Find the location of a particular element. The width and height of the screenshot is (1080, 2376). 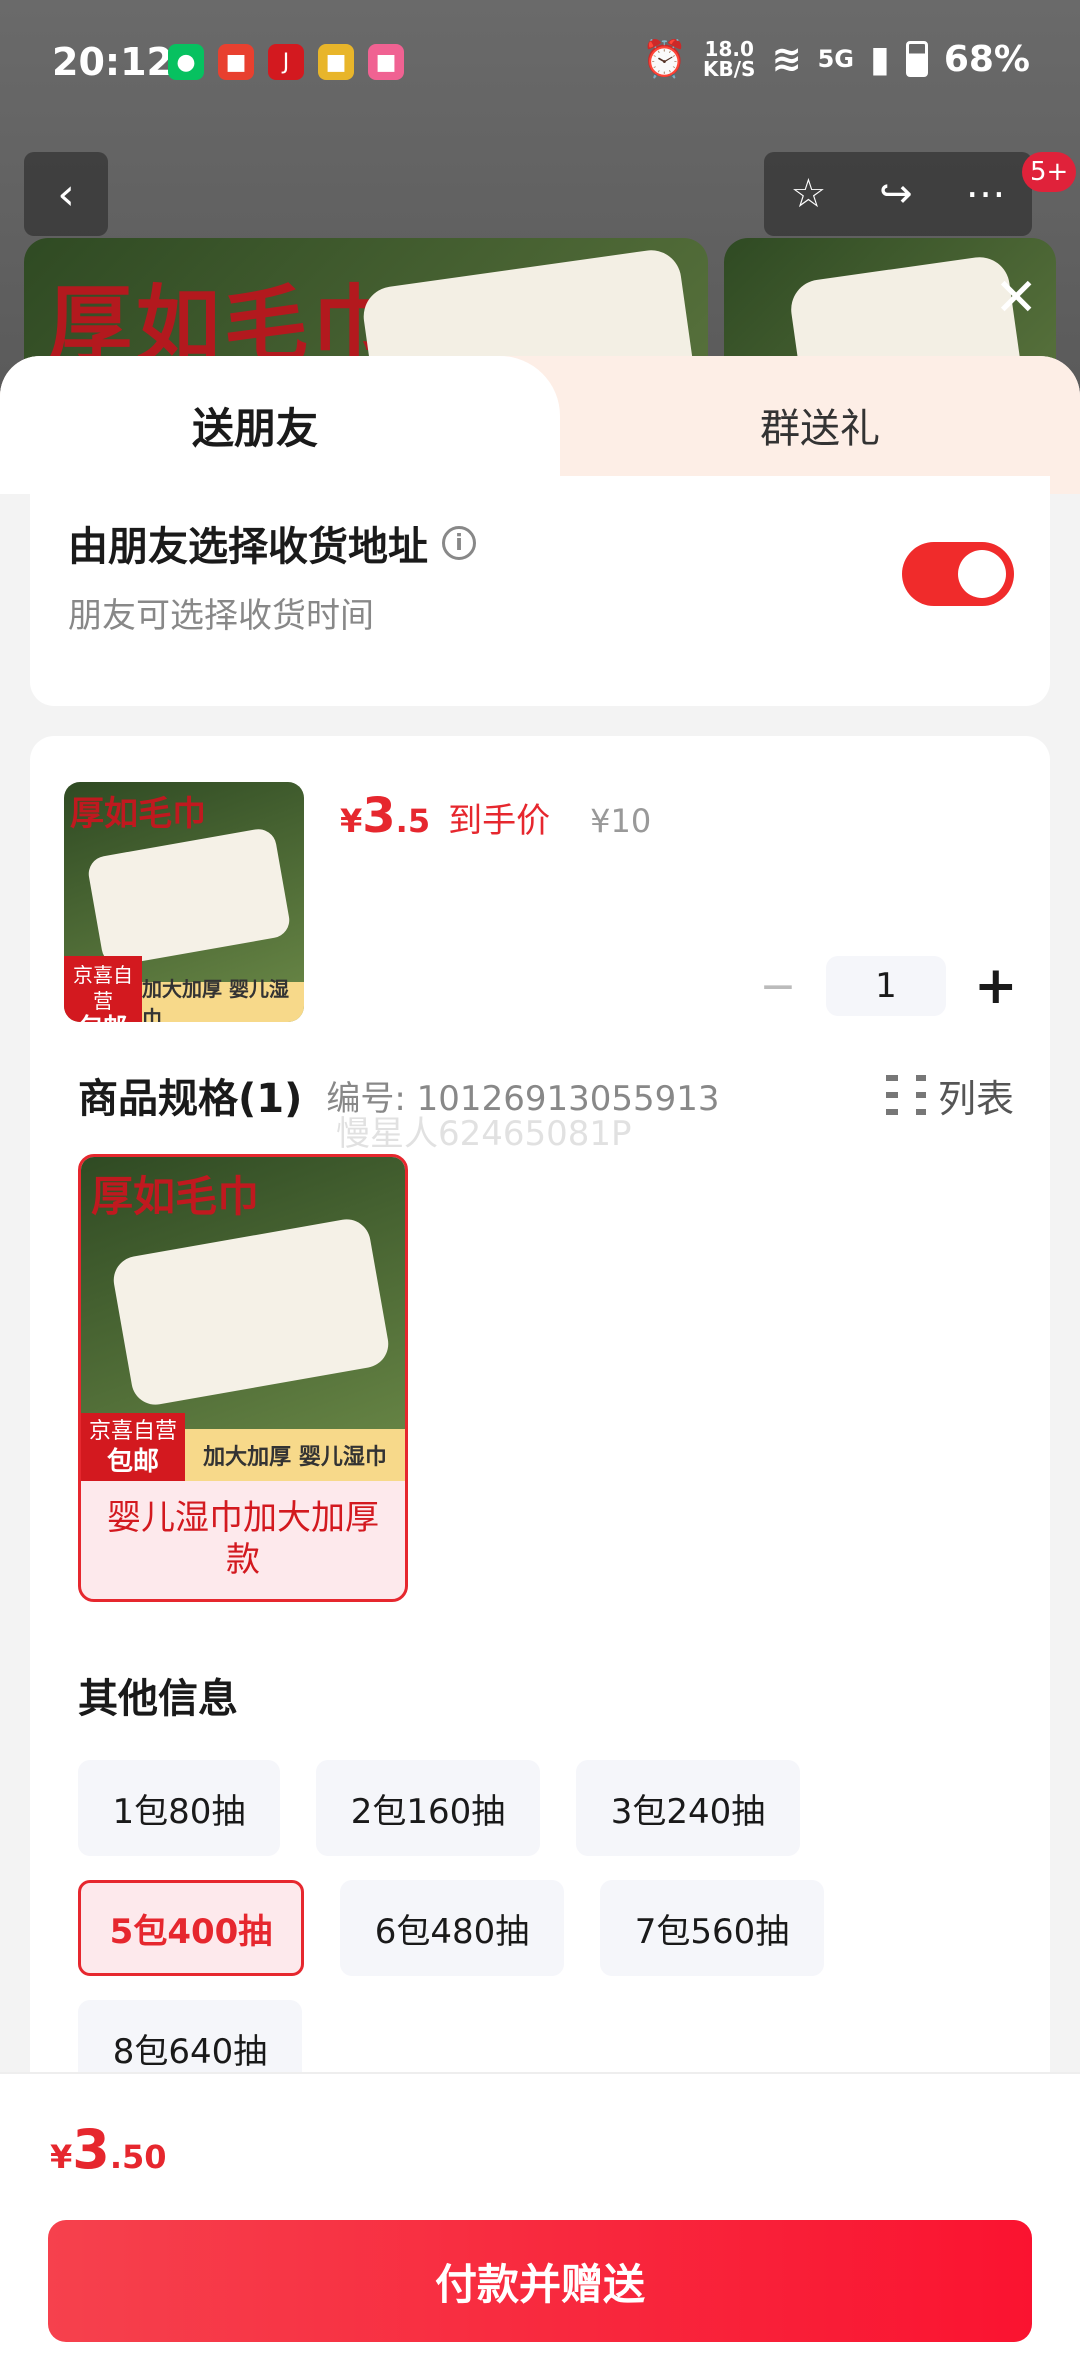

option-selected: 5包400抽 is located at coordinates (191, 1928).